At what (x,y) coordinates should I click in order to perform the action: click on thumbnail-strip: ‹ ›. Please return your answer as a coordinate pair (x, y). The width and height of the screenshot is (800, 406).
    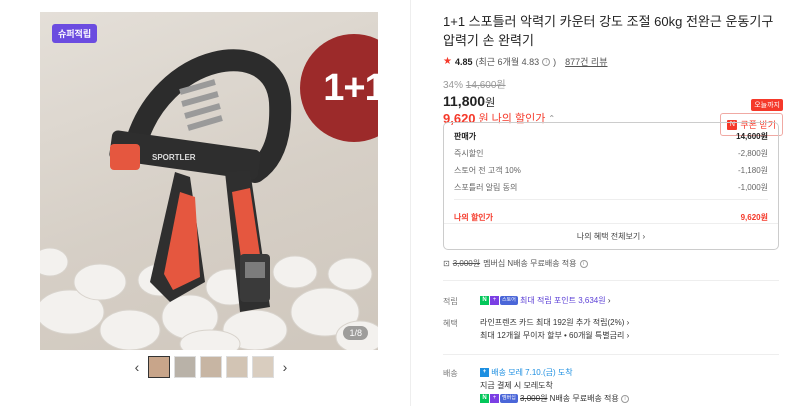
    Looking at the image, I should click on (211, 367).